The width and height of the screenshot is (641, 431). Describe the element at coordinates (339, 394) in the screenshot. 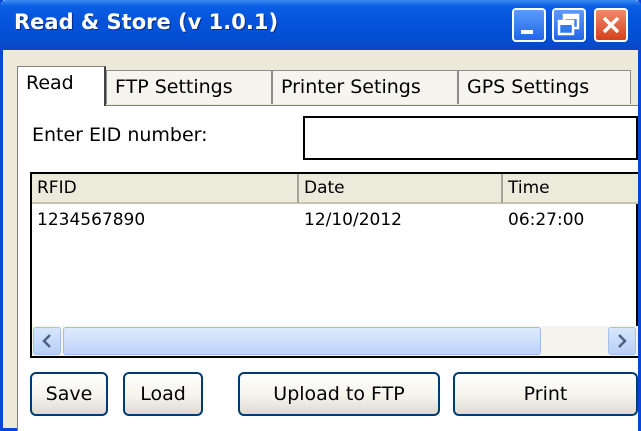

I see `upload-ftp-button: Upload to FTP` at that location.